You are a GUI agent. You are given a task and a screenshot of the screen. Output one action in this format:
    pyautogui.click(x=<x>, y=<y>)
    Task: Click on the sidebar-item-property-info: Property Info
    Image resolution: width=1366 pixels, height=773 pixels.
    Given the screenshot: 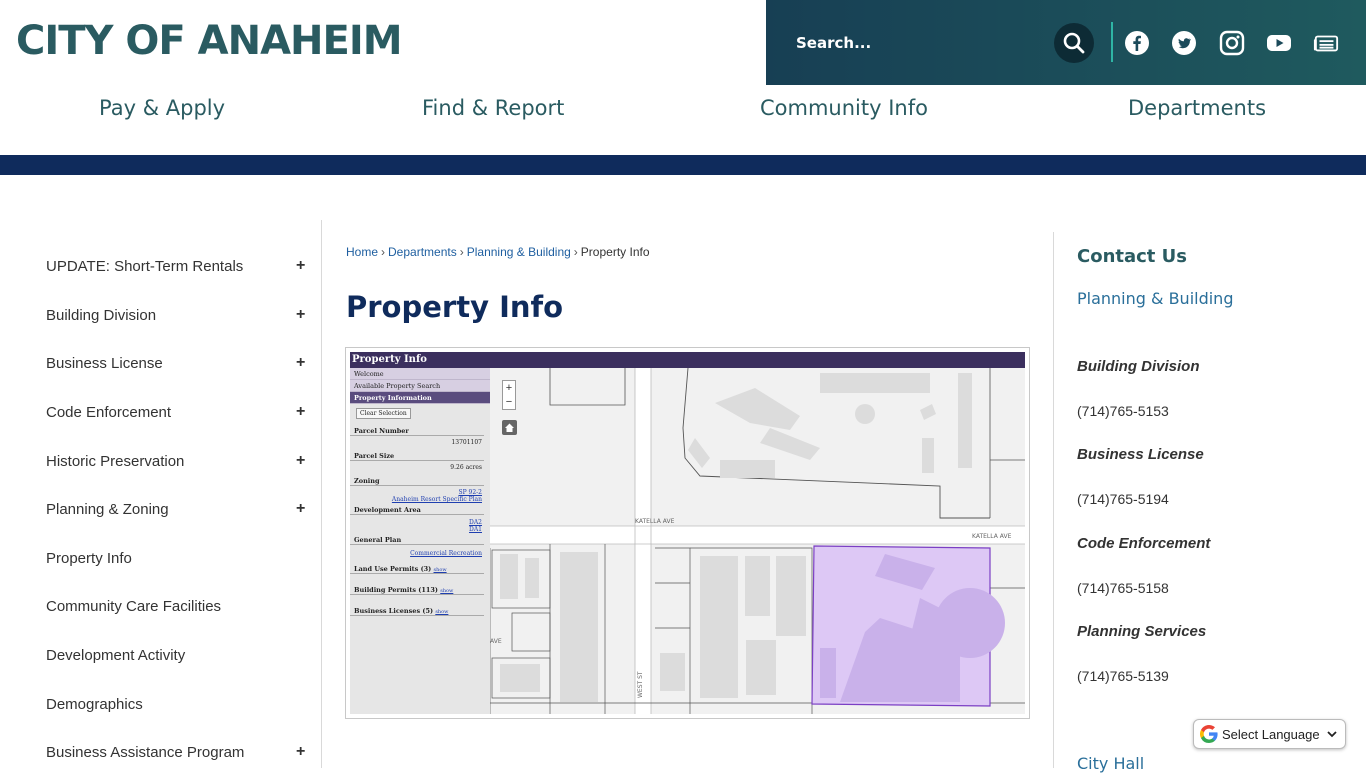 What is the action you would take?
    pyautogui.click(x=181, y=558)
    